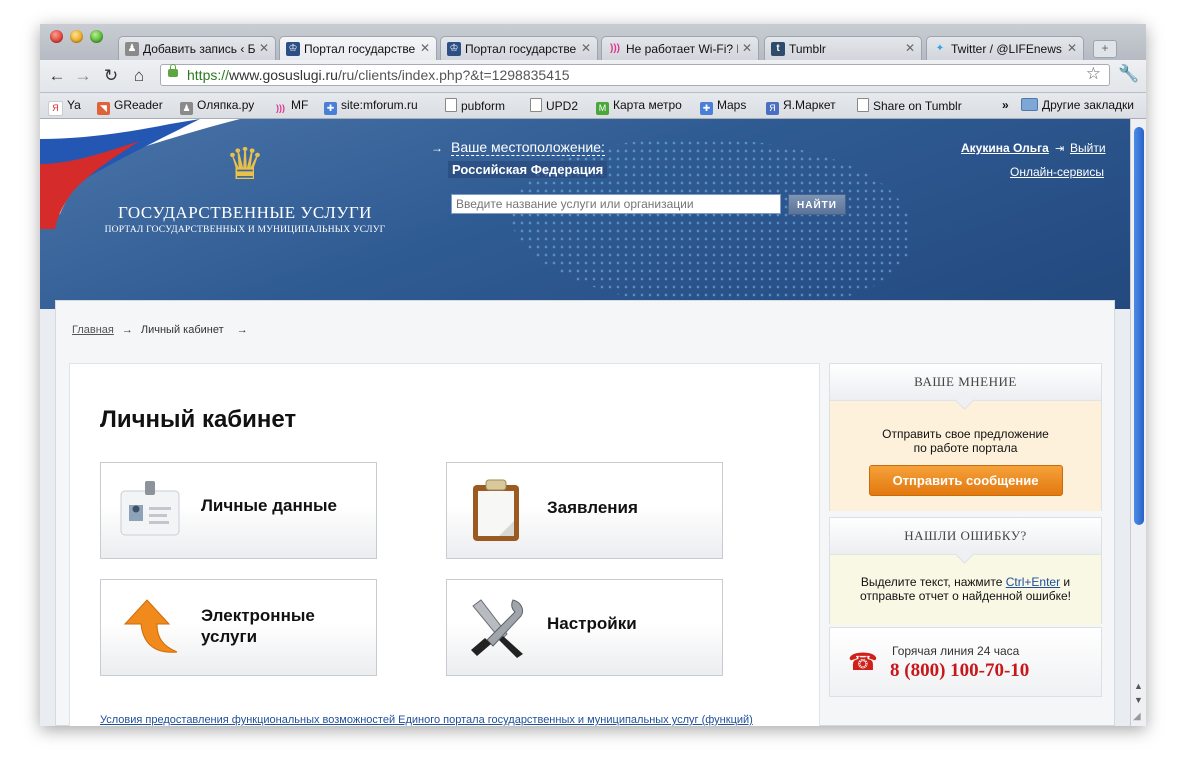  I want to click on vertical-scrollbar: ▲ ▼ ◢, so click(1138, 422).